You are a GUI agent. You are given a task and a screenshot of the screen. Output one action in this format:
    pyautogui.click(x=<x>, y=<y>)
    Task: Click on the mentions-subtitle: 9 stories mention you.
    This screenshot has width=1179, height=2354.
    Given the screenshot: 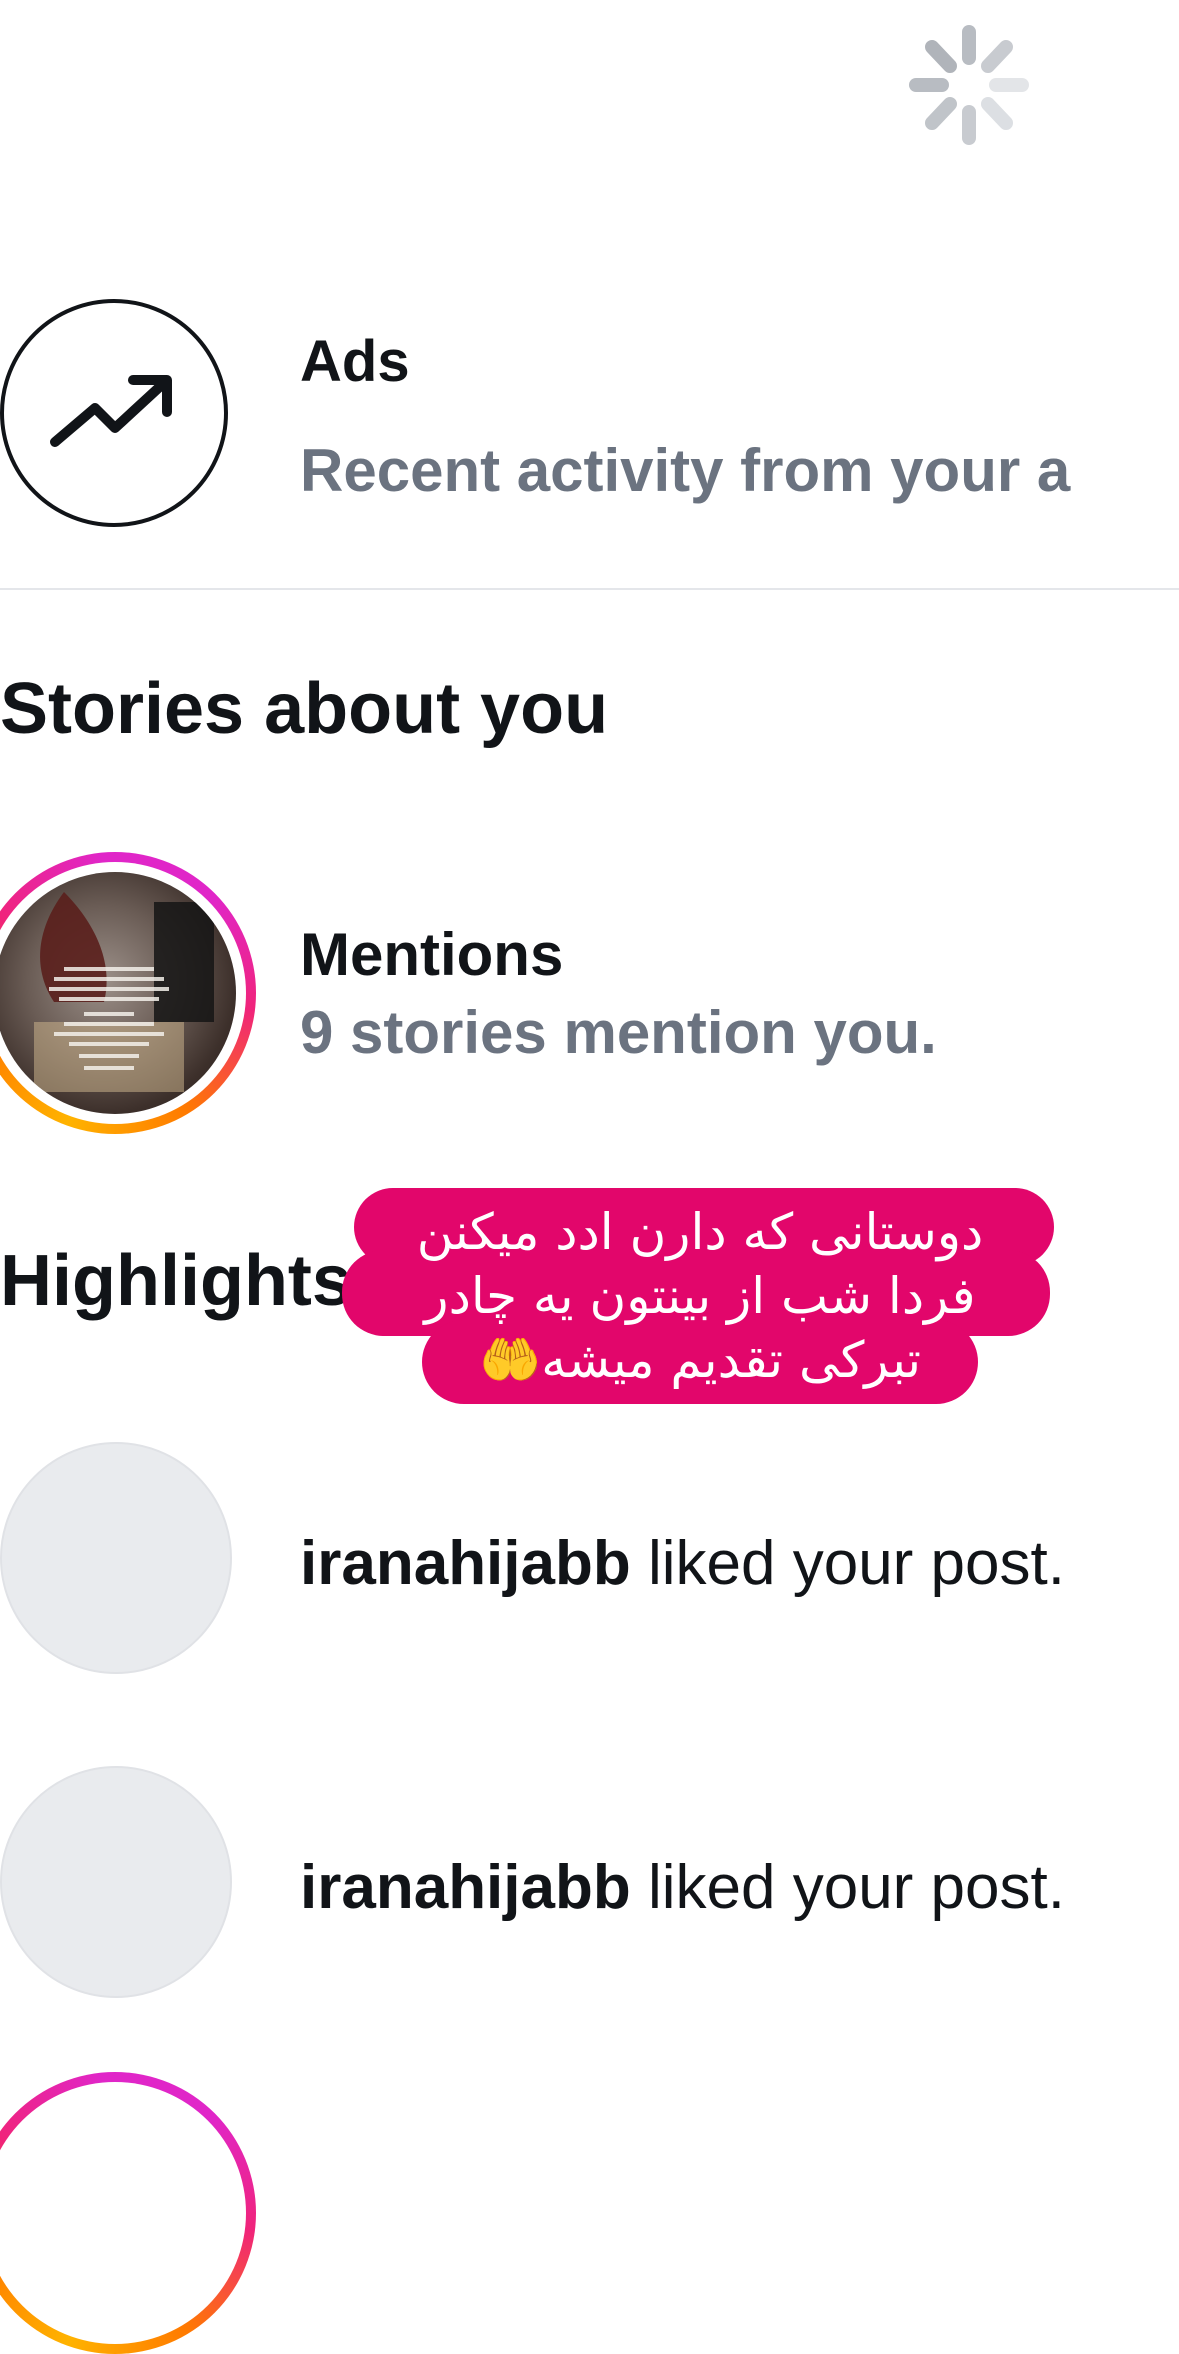 What is the action you would take?
    pyautogui.click(x=618, y=1032)
    